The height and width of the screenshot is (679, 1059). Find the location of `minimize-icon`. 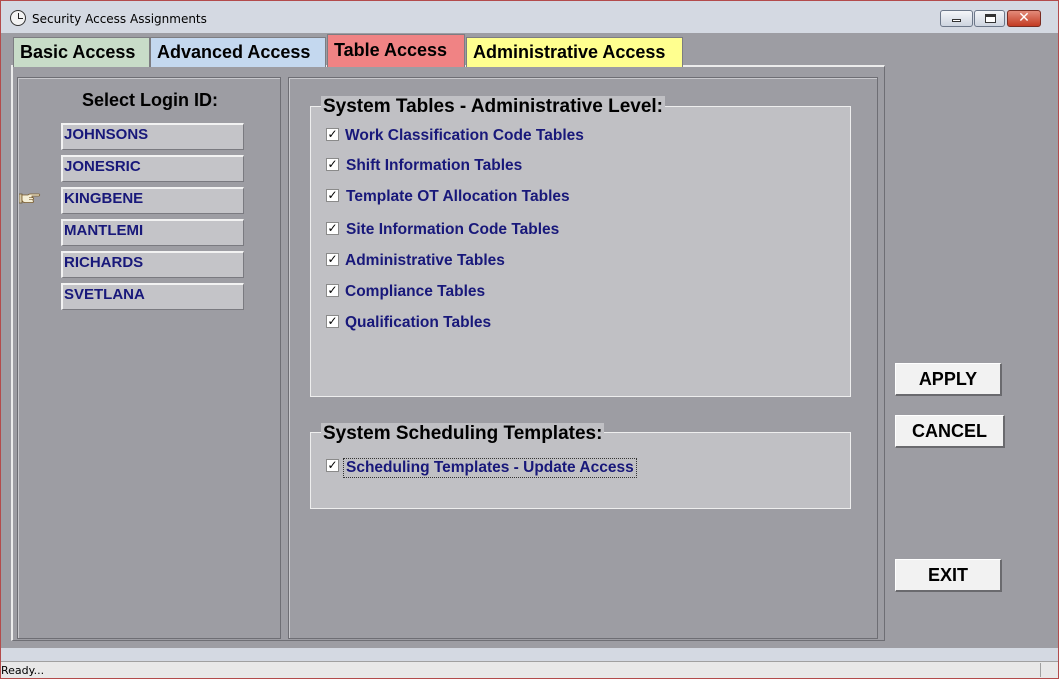

minimize-icon is located at coordinates (956, 20).